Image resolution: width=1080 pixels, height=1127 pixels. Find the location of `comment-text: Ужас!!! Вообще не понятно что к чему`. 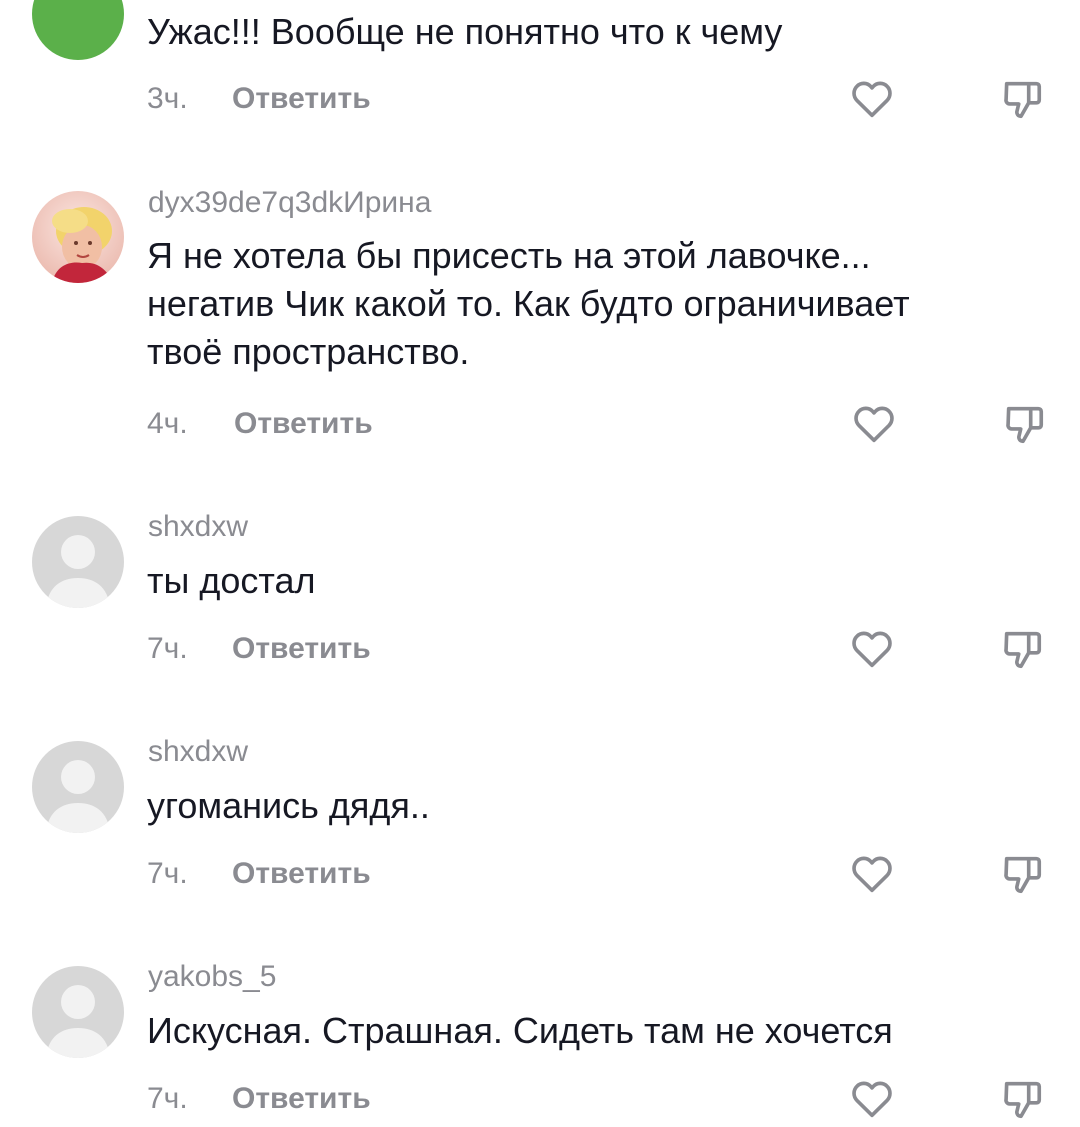

comment-text: Ужас!!! Вообще не понятно что к чему is located at coordinates (464, 32).